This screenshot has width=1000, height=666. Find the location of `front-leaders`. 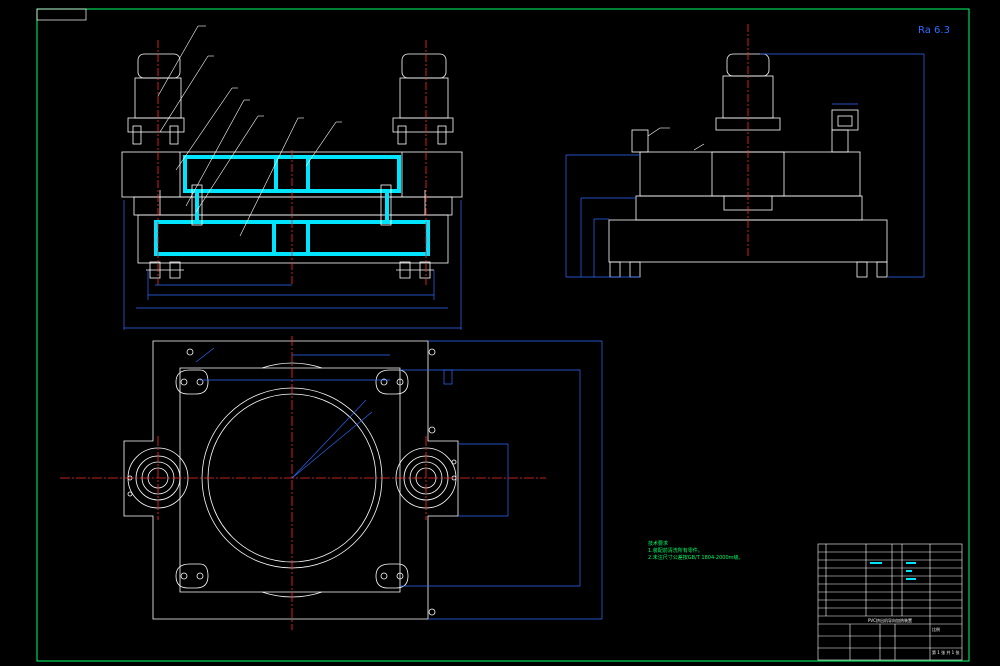

front-leaders is located at coordinates (249, 131).